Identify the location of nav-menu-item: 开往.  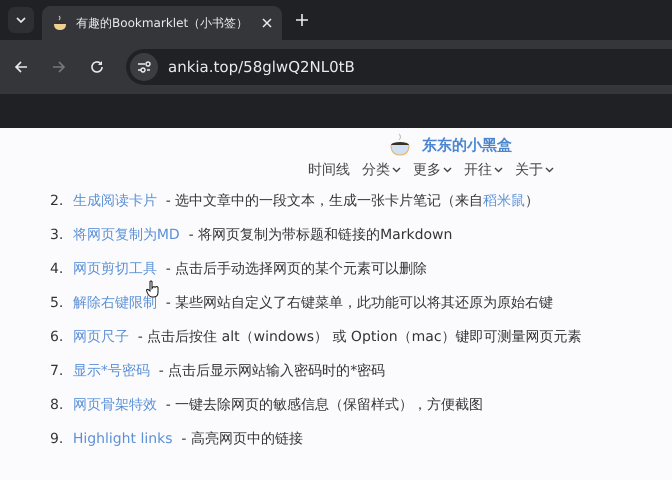
(483, 170).